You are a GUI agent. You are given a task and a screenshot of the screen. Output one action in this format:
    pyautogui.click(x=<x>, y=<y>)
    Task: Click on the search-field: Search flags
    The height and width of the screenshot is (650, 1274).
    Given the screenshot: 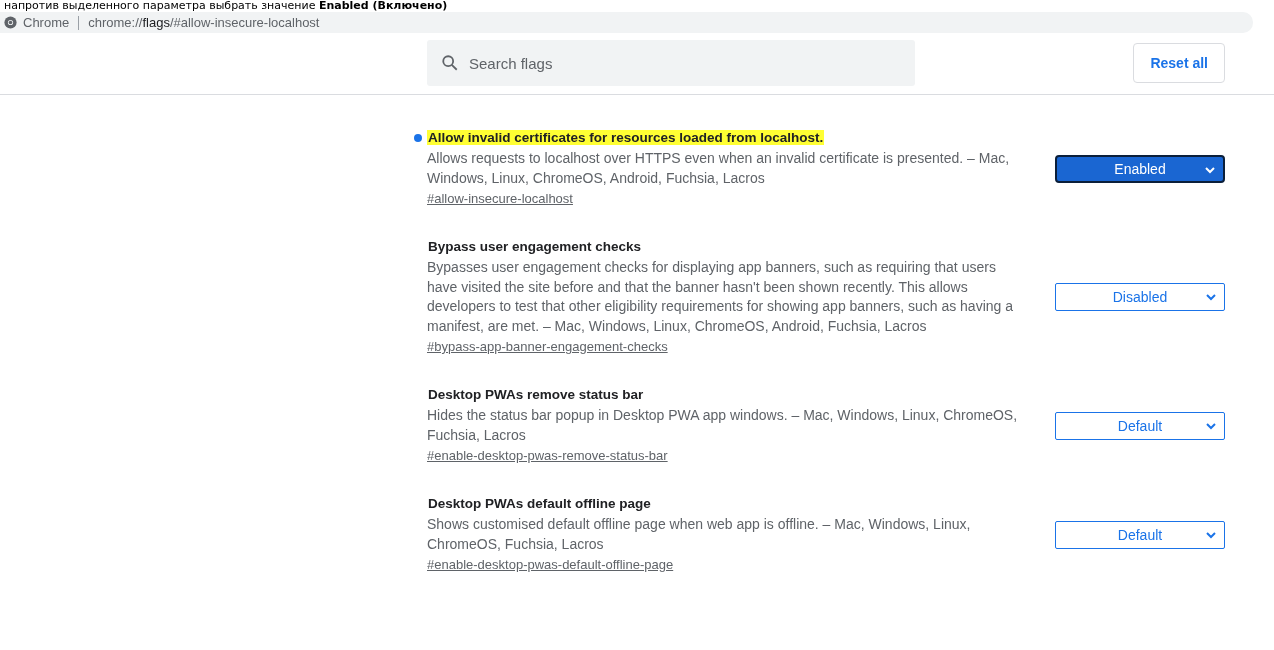 What is the action you would take?
    pyautogui.click(x=671, y=63)
    